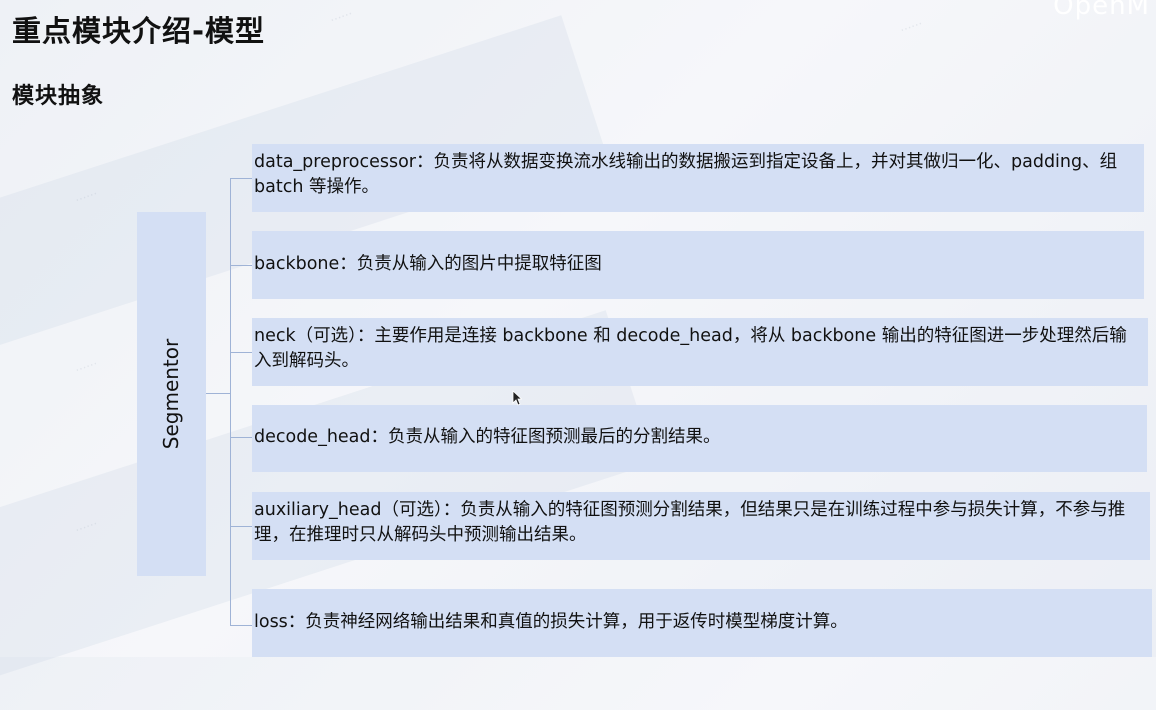  What do you see at coordinates (1101, 10) in the screenshot?
I see `brand-logo-text: OpenM` at bounding box center [1101, 10].